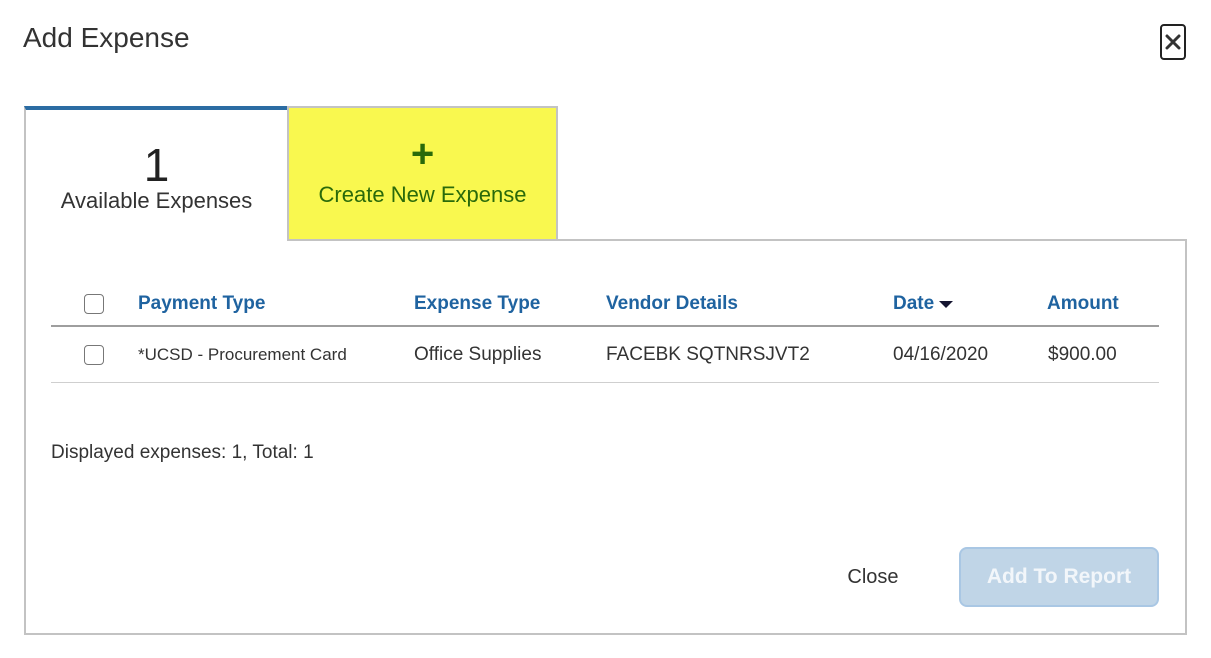 This screenshot has height=658, width=1211. Describe the element at coordinates (478, 354) in the screenshot. I see `cell-expense-type: Office Supplies` at that location.